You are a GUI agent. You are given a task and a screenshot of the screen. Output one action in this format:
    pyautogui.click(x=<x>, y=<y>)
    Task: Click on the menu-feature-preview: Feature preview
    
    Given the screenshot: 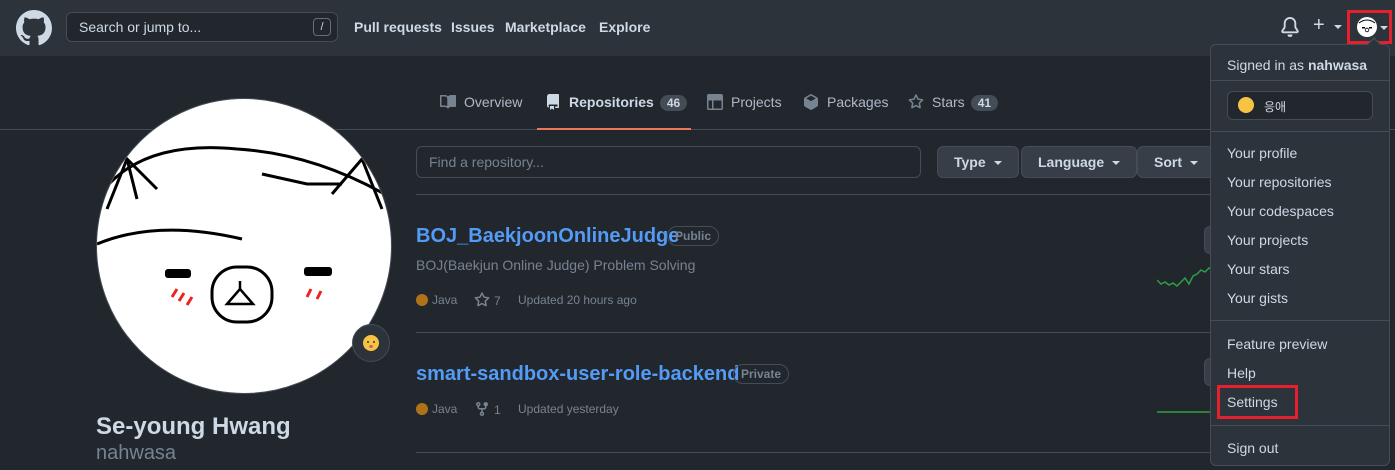 What is the action you would take?
    pyautogui.click(x=1277, y=344)
    